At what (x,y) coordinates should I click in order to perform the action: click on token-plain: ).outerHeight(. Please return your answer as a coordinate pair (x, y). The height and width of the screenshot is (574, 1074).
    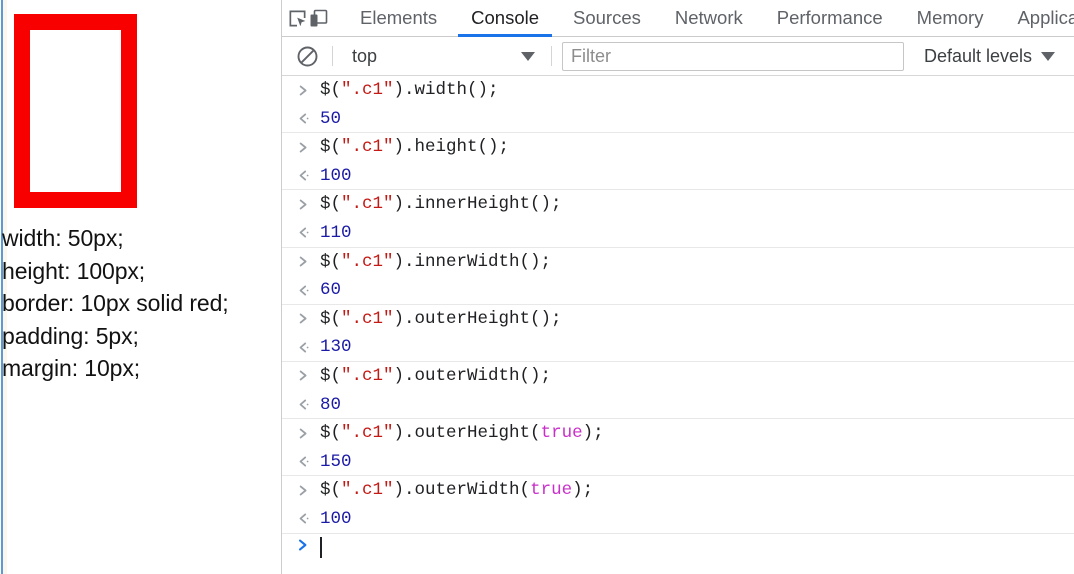
    Looking at the image, I should click on (467, 433).